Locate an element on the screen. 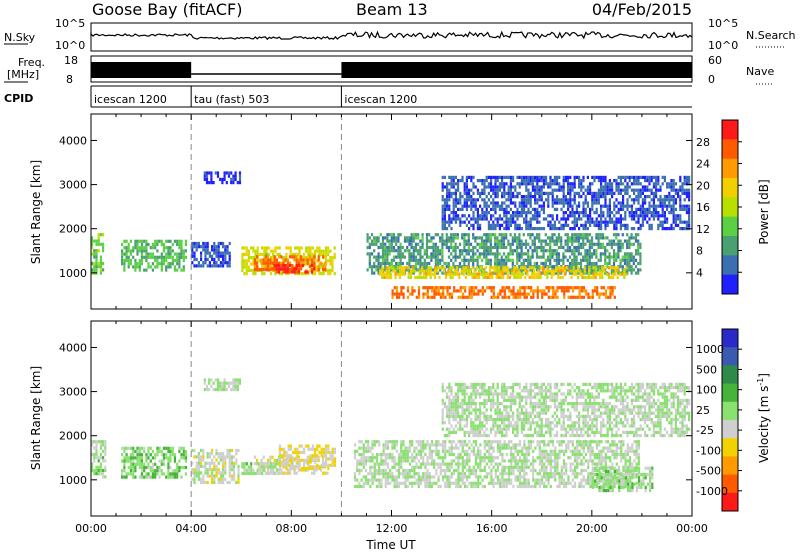 The width and height of the screenshot is (800, 554). nsky-trace is located at coordinates (391, 35).